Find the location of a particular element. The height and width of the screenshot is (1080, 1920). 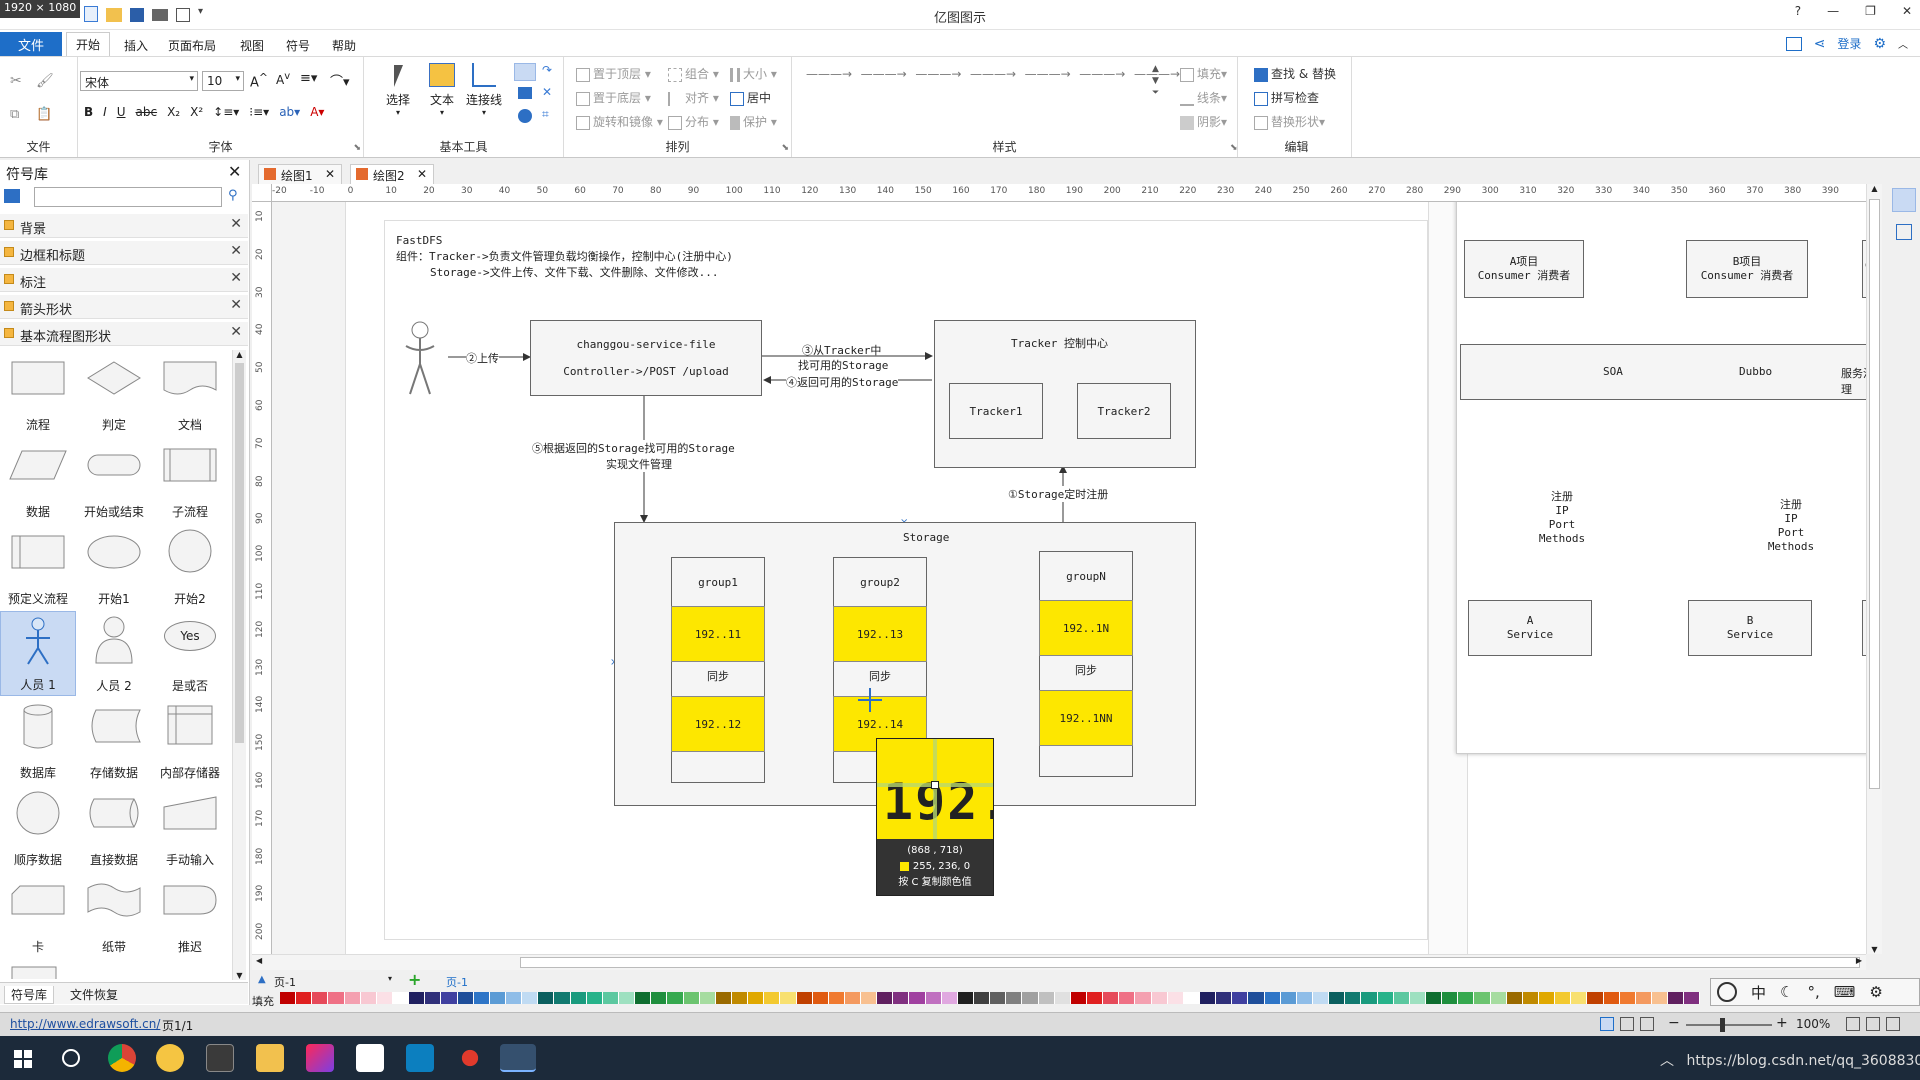

scroll-up-icon: ▲ is located at coordinates (1874, 188).